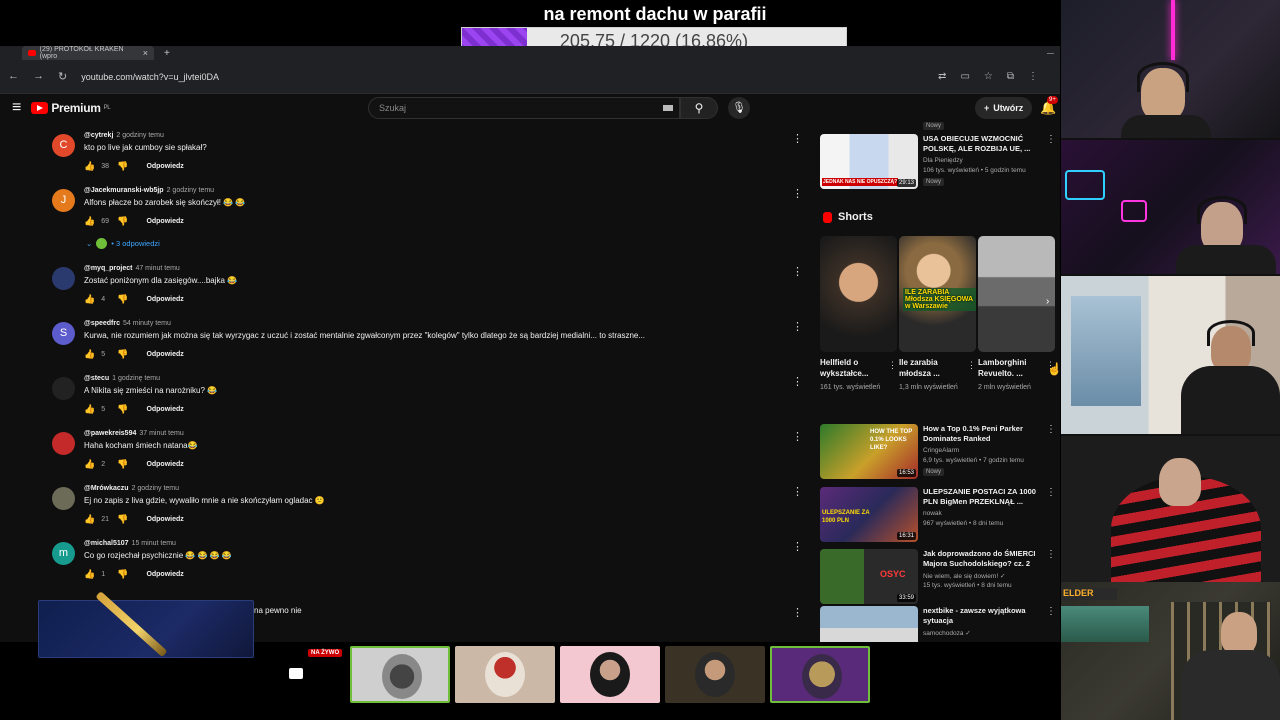 This screenshot has width=1280, height=720. What do you see at coordinates (668, 108) in the screenshot?
I see `keyboard-icon` at bounding box center [668, 108].